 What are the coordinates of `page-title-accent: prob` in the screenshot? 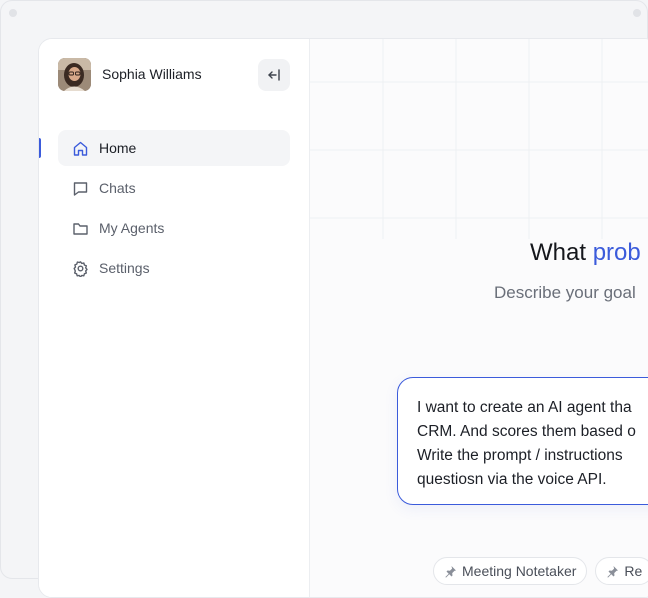 It's located at (616, 252).